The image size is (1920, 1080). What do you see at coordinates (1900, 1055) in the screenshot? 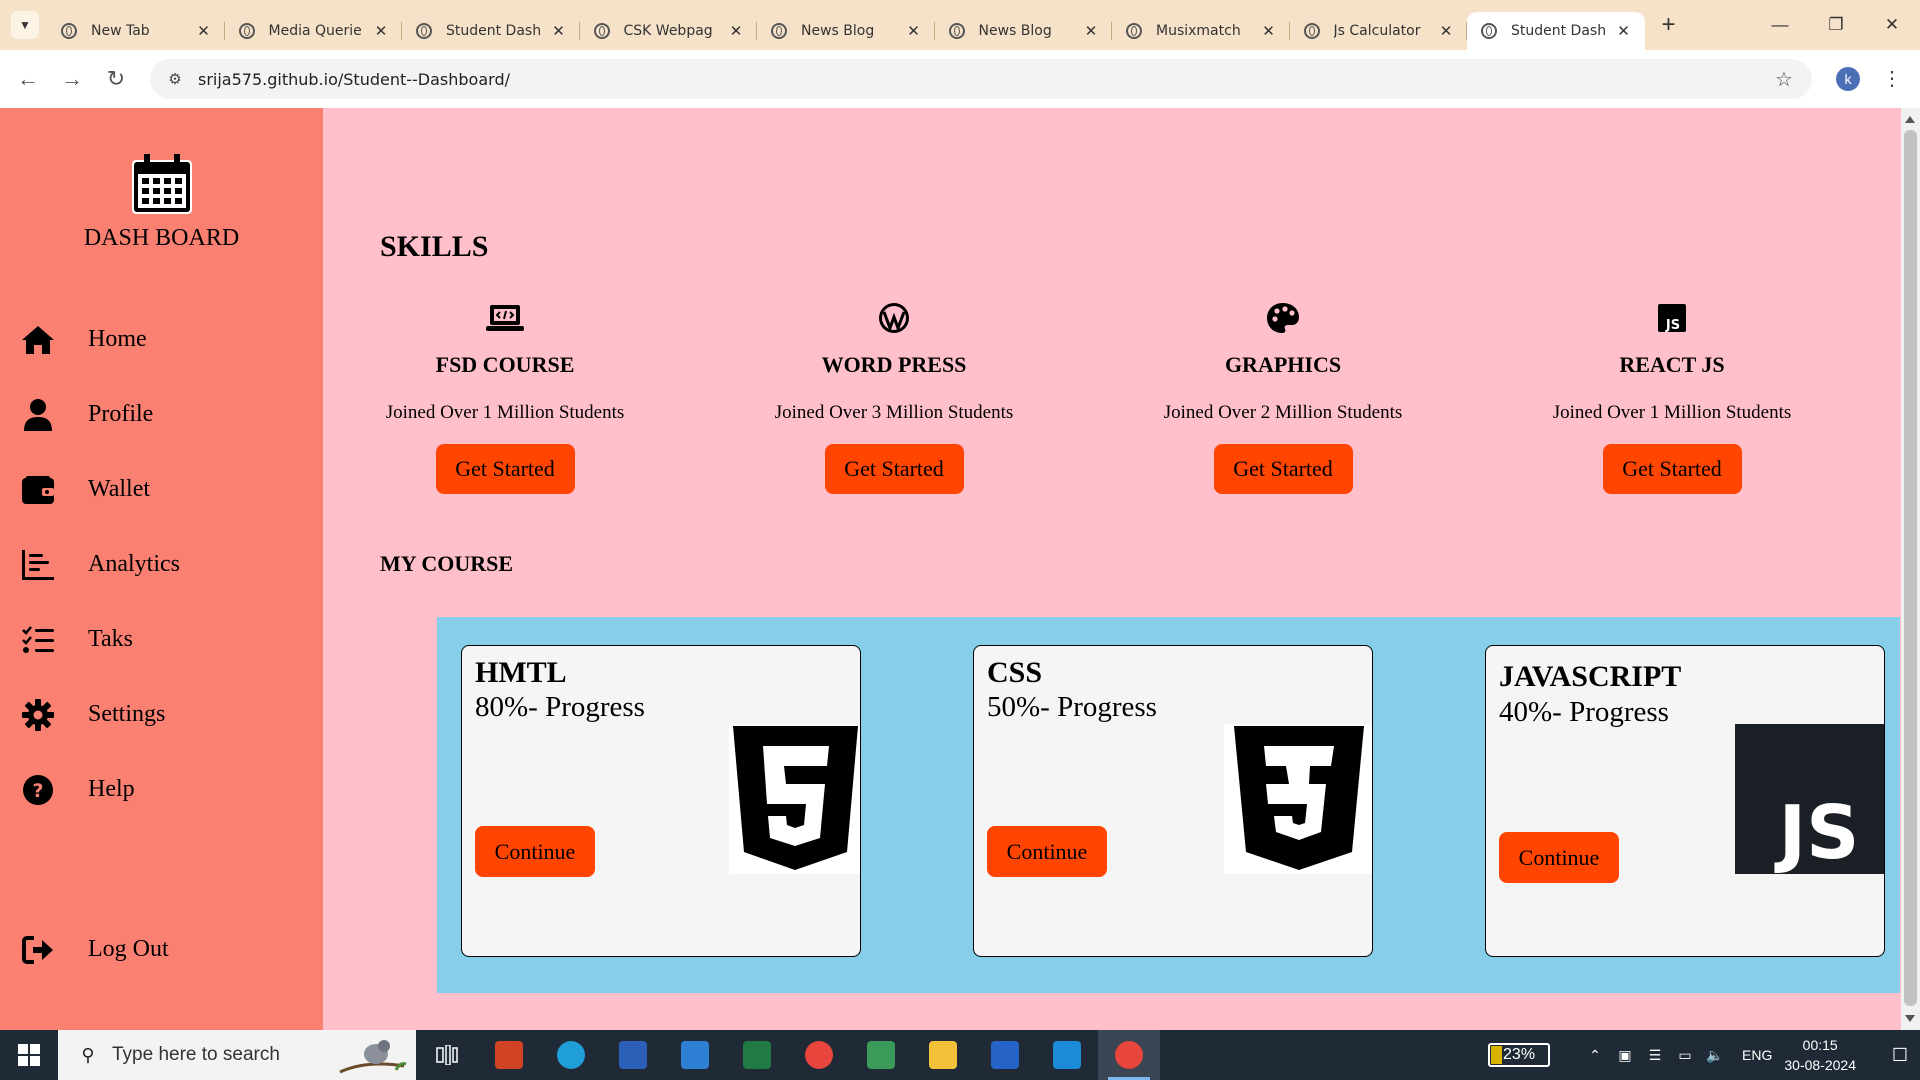
I see `notification-icon: ☐` at bounding box center [1900, 1055].